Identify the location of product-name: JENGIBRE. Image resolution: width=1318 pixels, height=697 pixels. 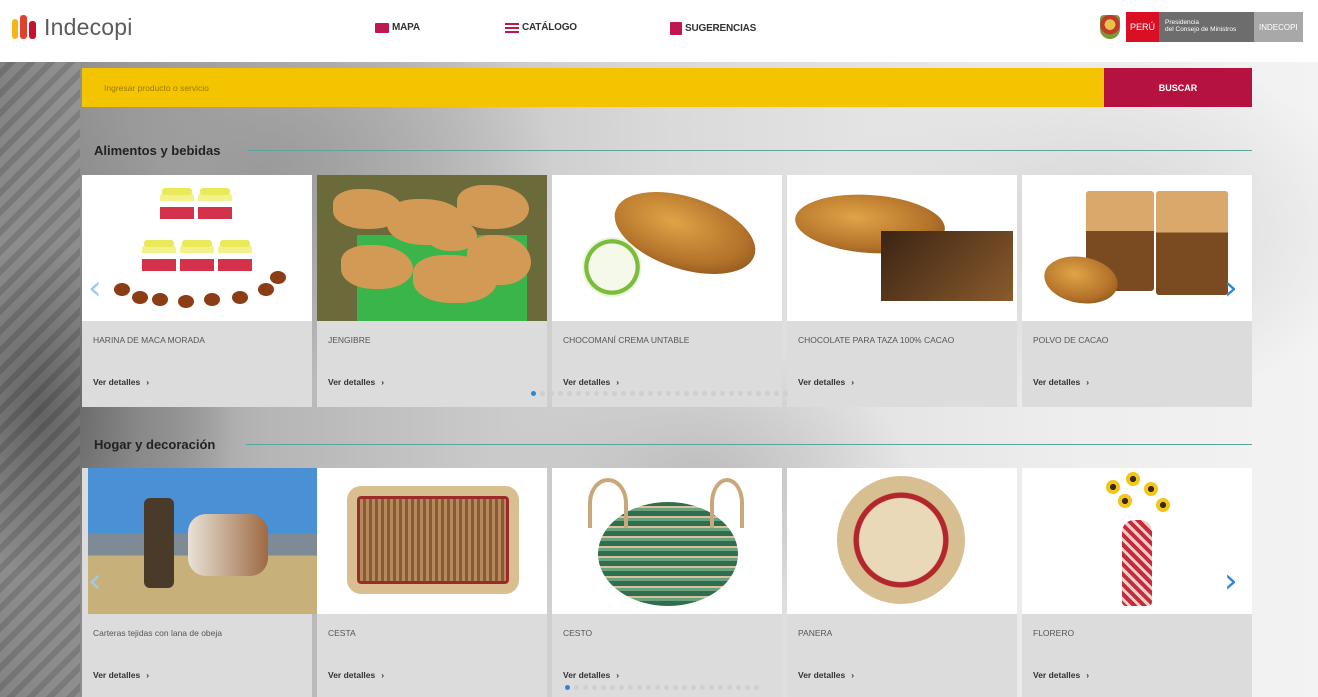
(349, 340).